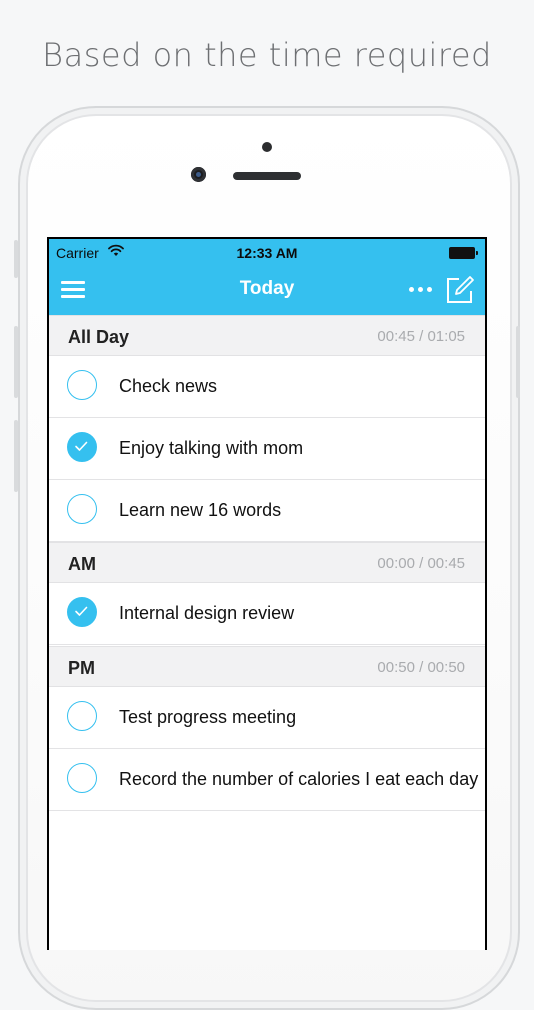 The image size is (534, 1010). I want to click on section-title: AM, so click(82, 564).